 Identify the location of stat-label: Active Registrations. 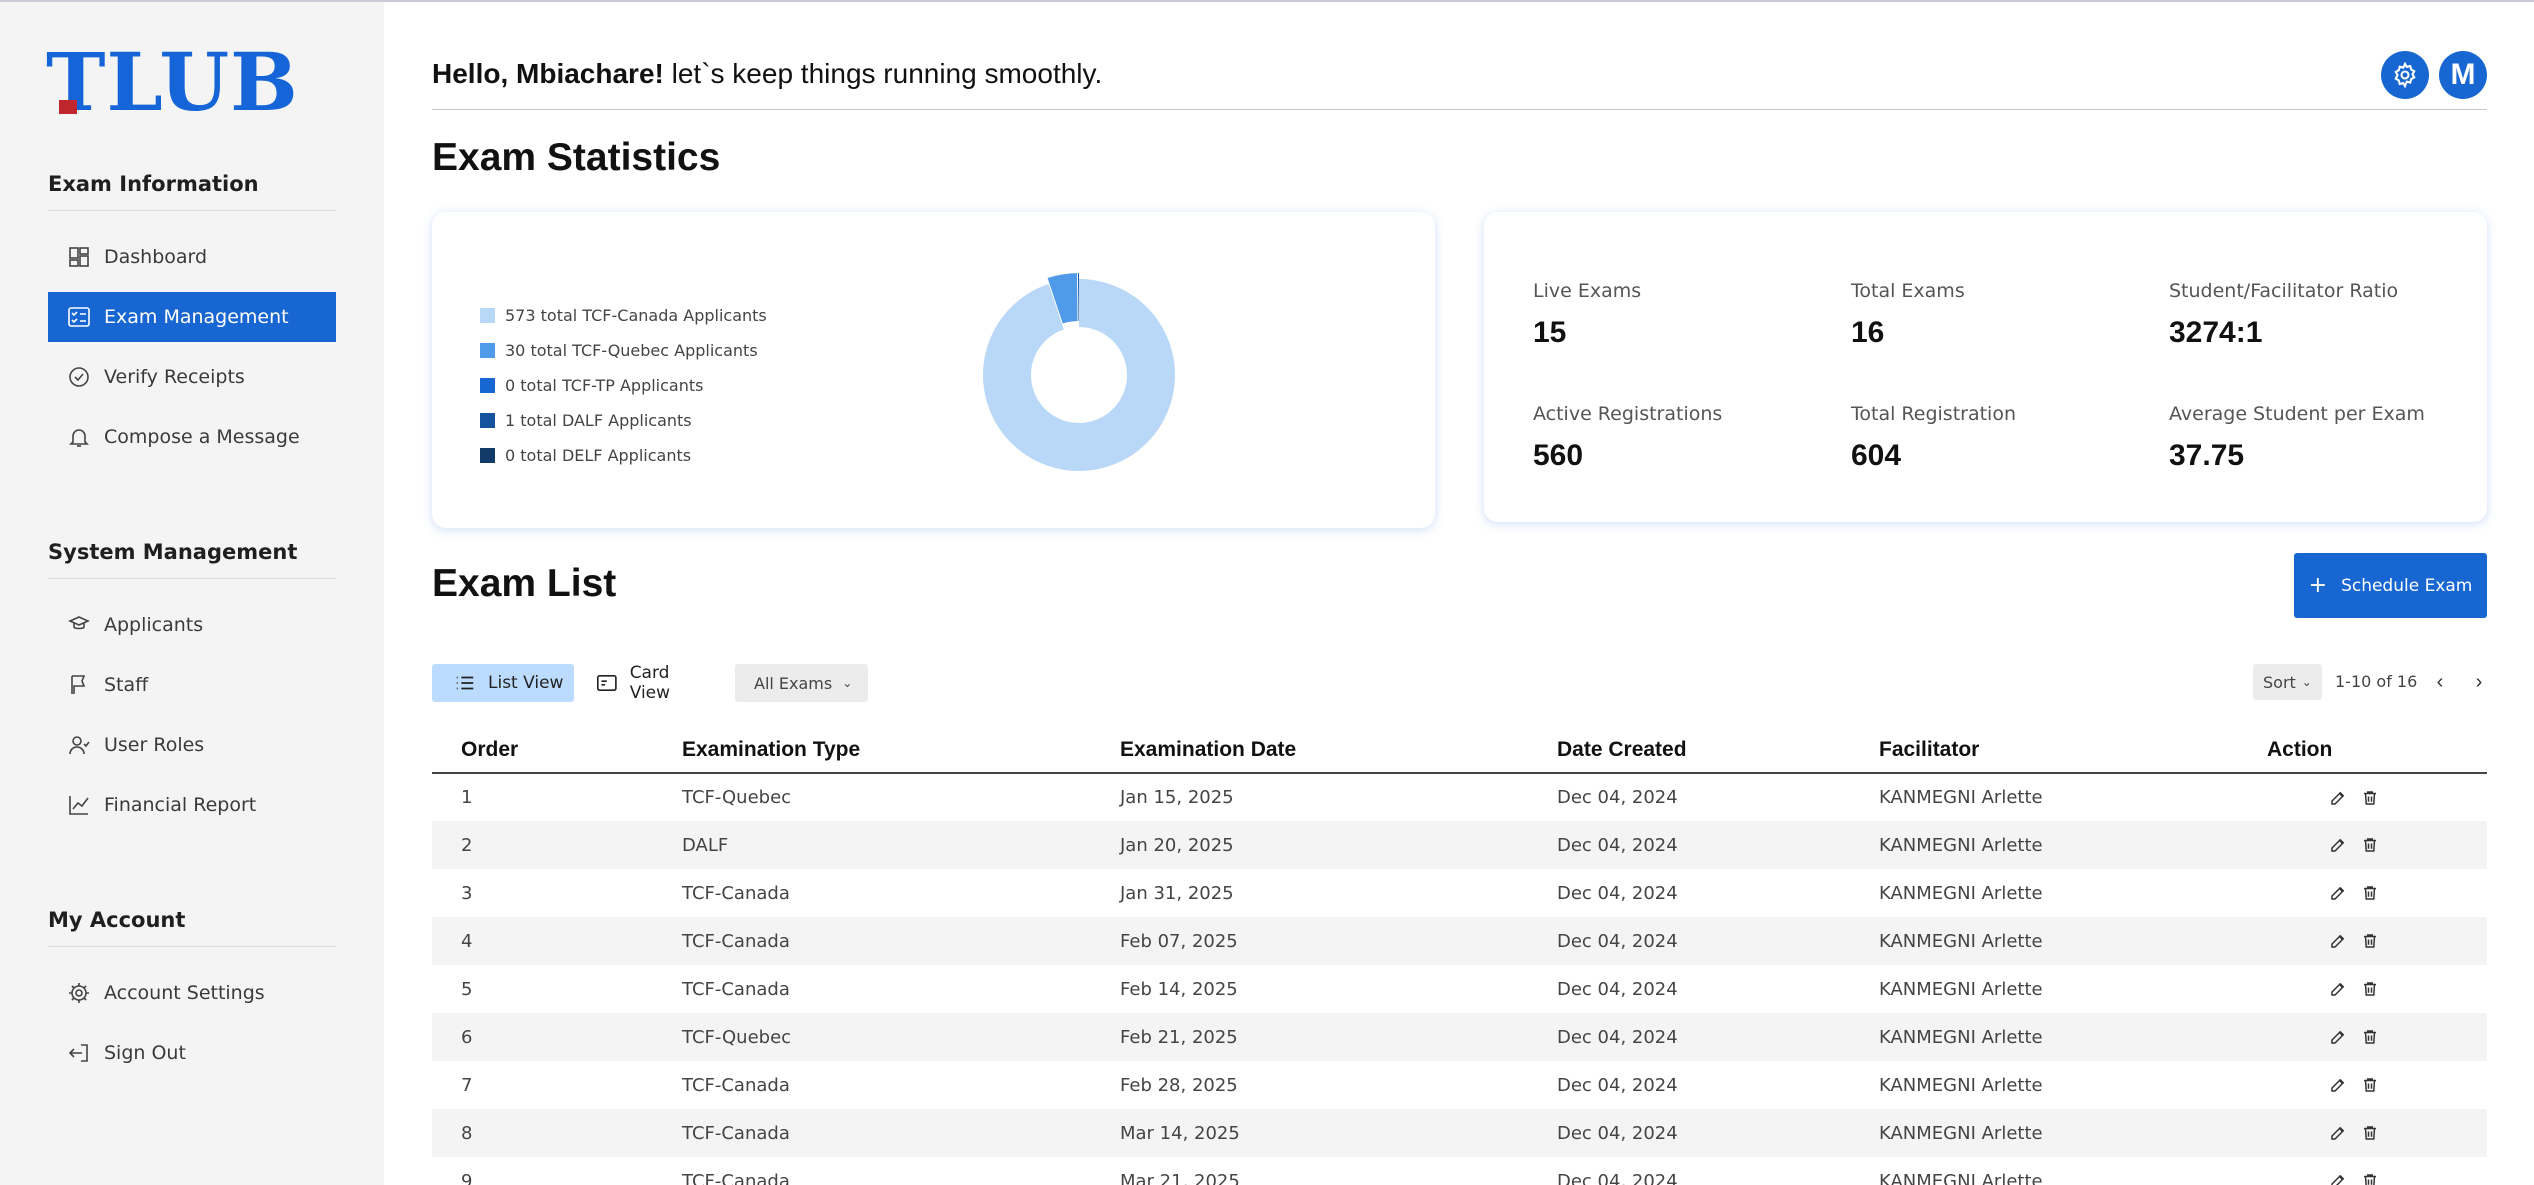
(1628, 414).